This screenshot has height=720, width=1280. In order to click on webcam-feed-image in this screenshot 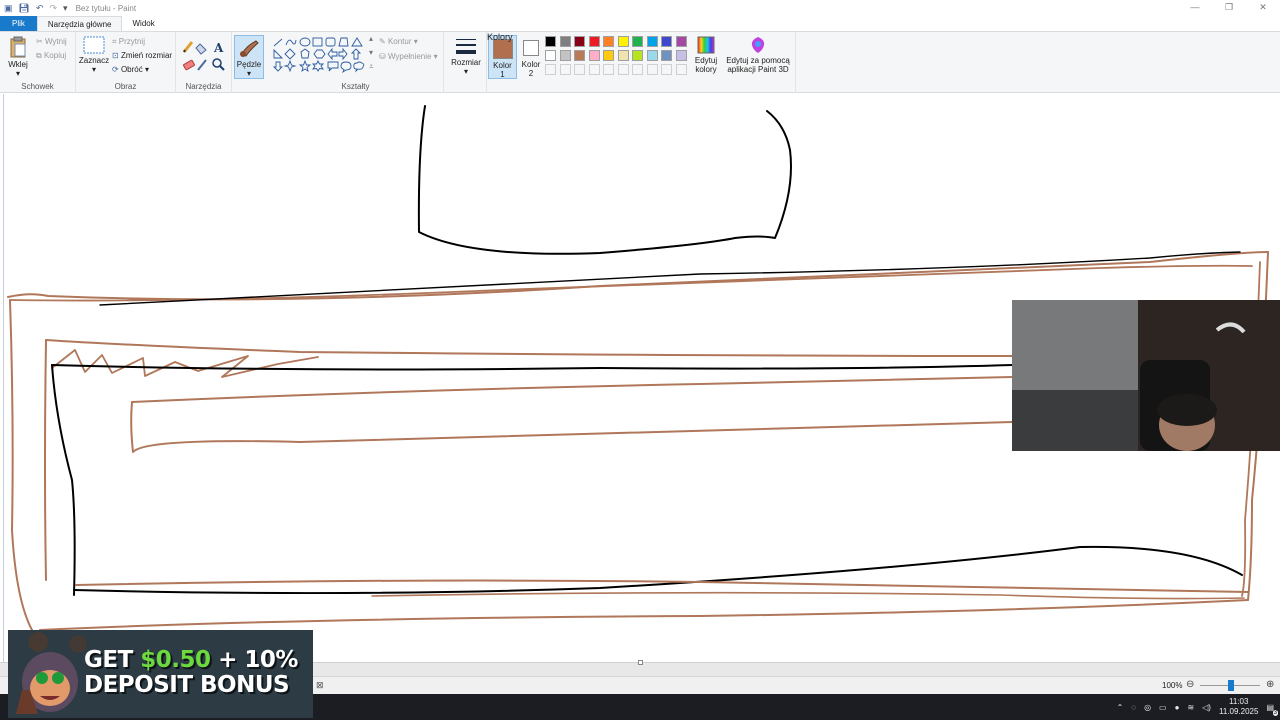, I will do `click(1146, 375)`.